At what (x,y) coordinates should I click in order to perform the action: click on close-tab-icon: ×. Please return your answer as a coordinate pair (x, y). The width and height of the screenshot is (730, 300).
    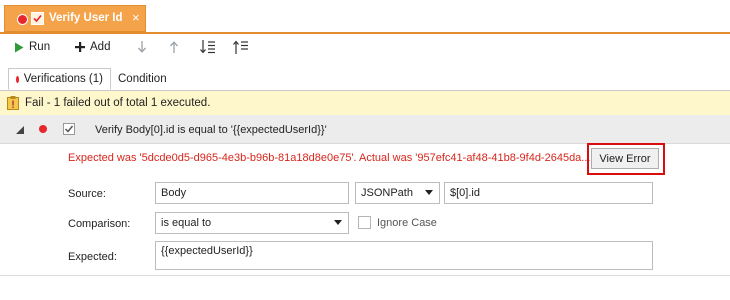
    Looking at the image, I should click on (136, 18).